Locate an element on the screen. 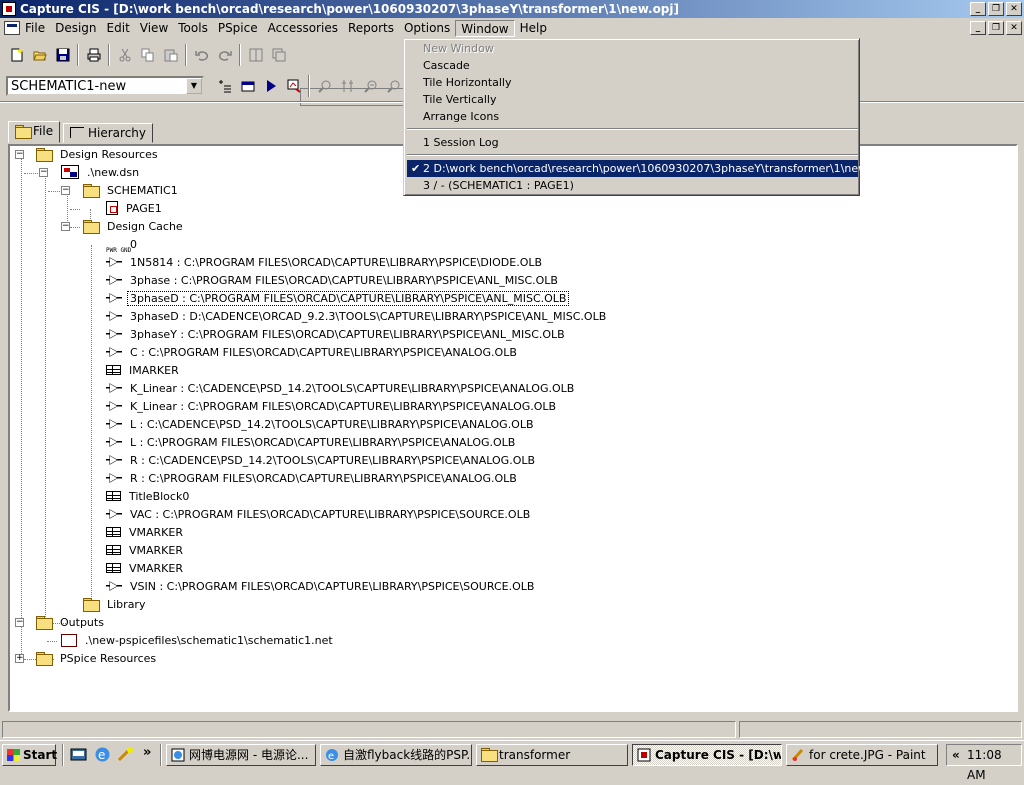 The height and width of the screenshot is (785, 1024). undo-icon is located at coordinates (201, 54).